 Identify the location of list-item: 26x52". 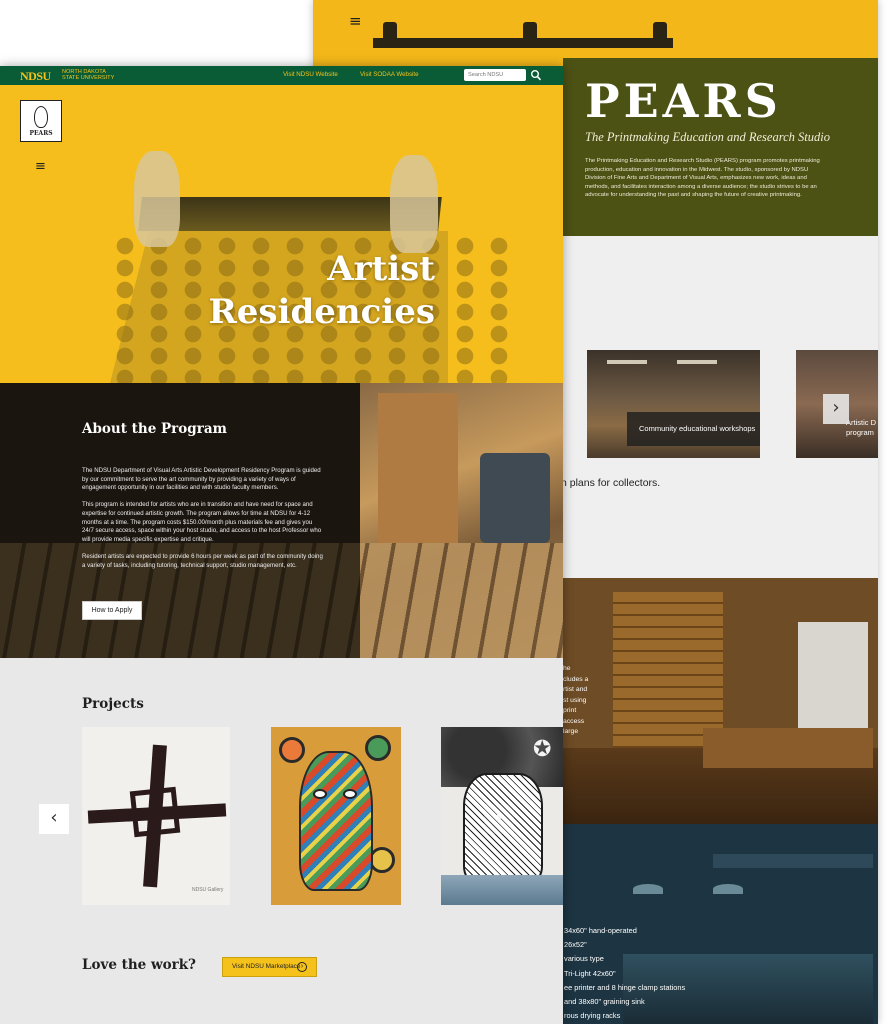
(575, 945).